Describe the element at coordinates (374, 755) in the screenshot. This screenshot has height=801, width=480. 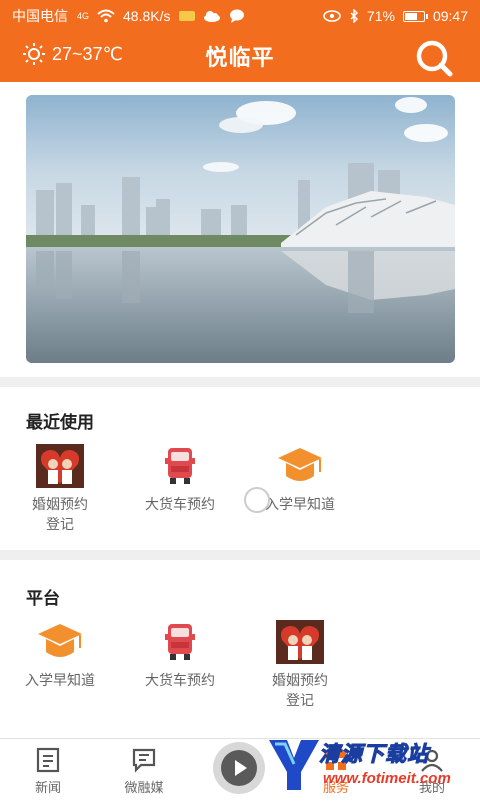
I see `watermark-text: 清源下载站` at that location.